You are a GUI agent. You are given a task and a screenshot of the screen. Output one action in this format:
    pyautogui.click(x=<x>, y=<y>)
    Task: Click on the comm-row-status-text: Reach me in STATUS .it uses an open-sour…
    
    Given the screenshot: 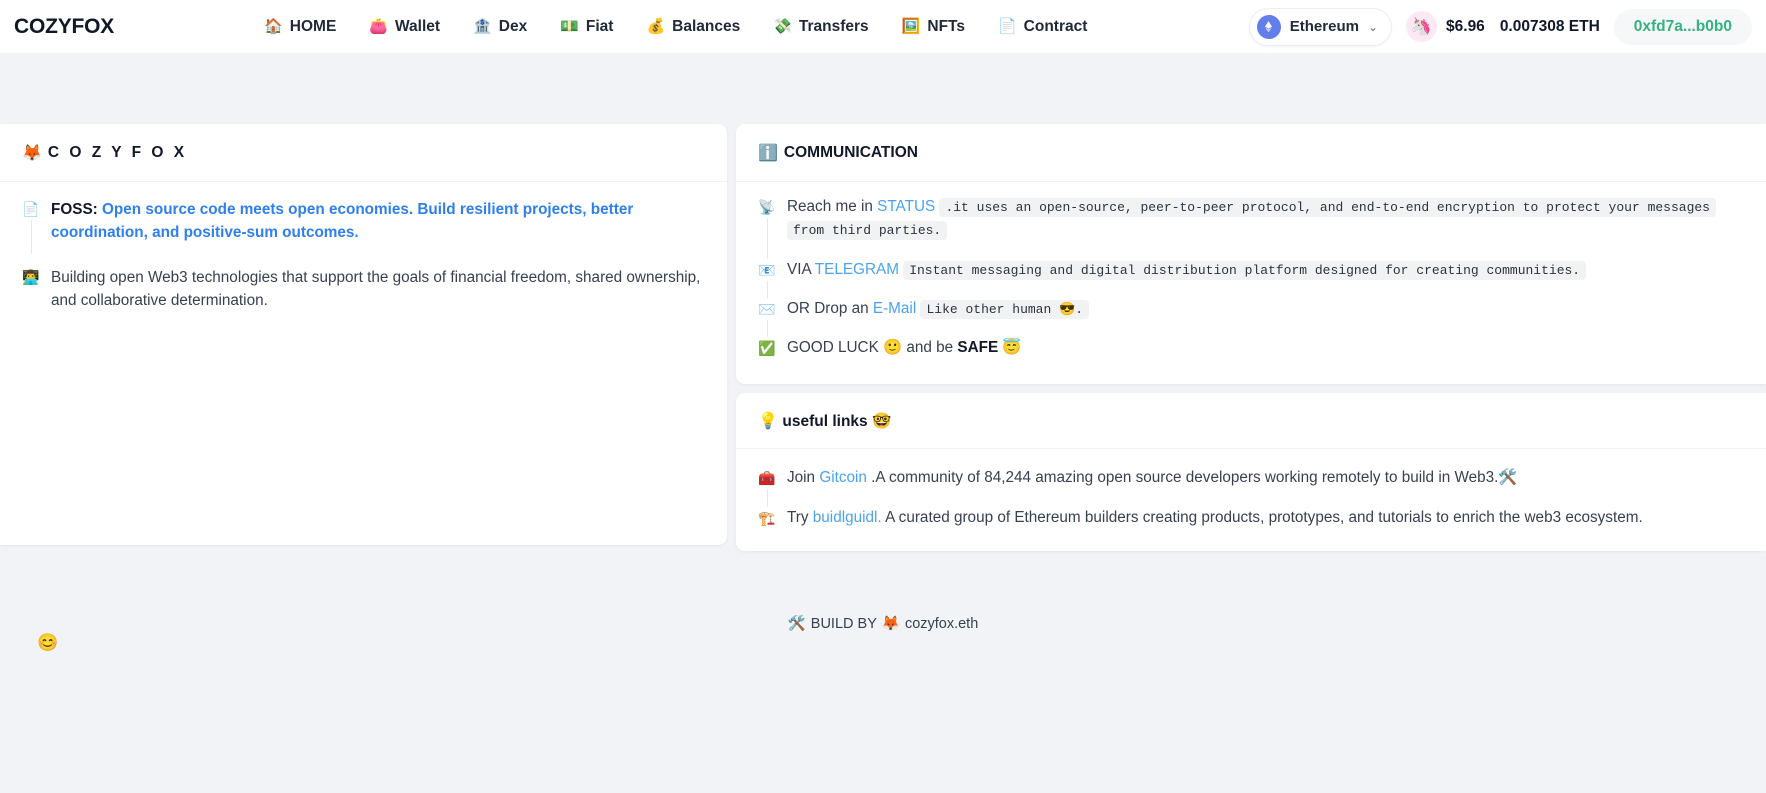 What is the action you would take?
    pyautogui.click(x=1265, y=219)
    